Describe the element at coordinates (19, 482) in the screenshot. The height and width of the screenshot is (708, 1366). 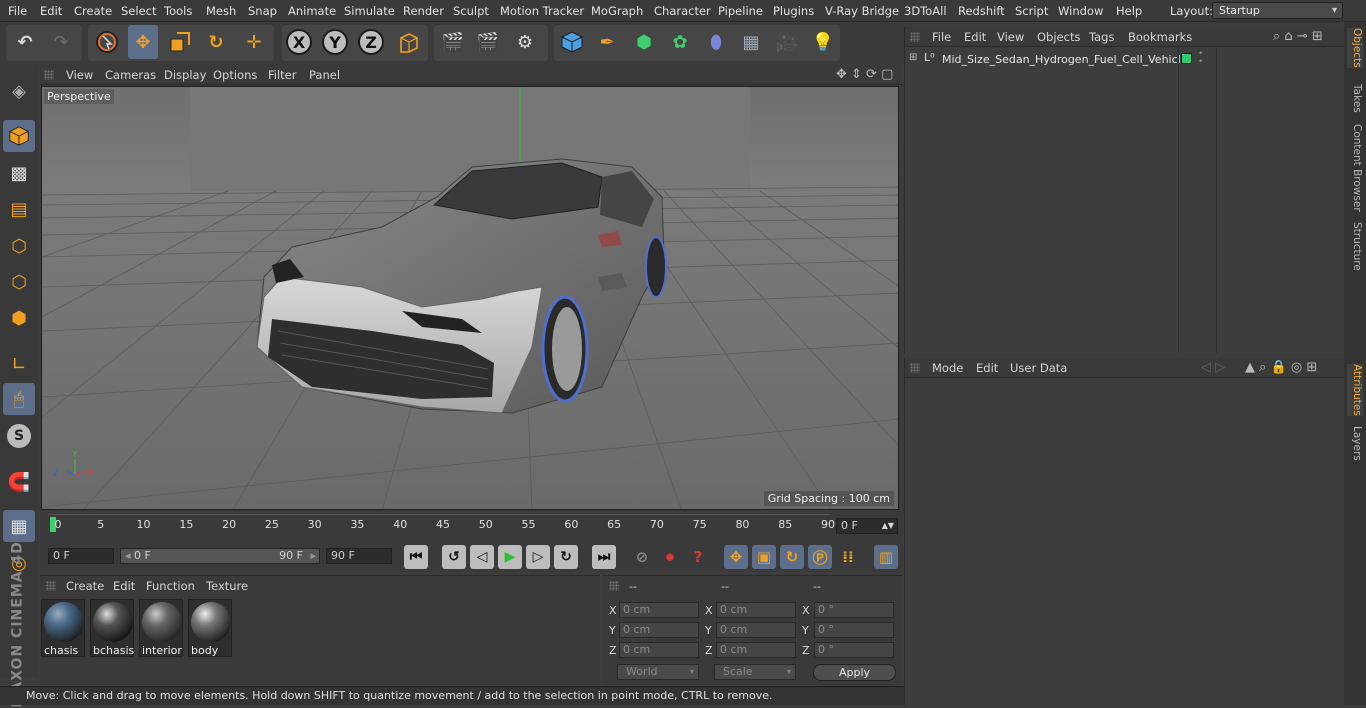
I see `snap-magnet-icon: 🧲` at that location.